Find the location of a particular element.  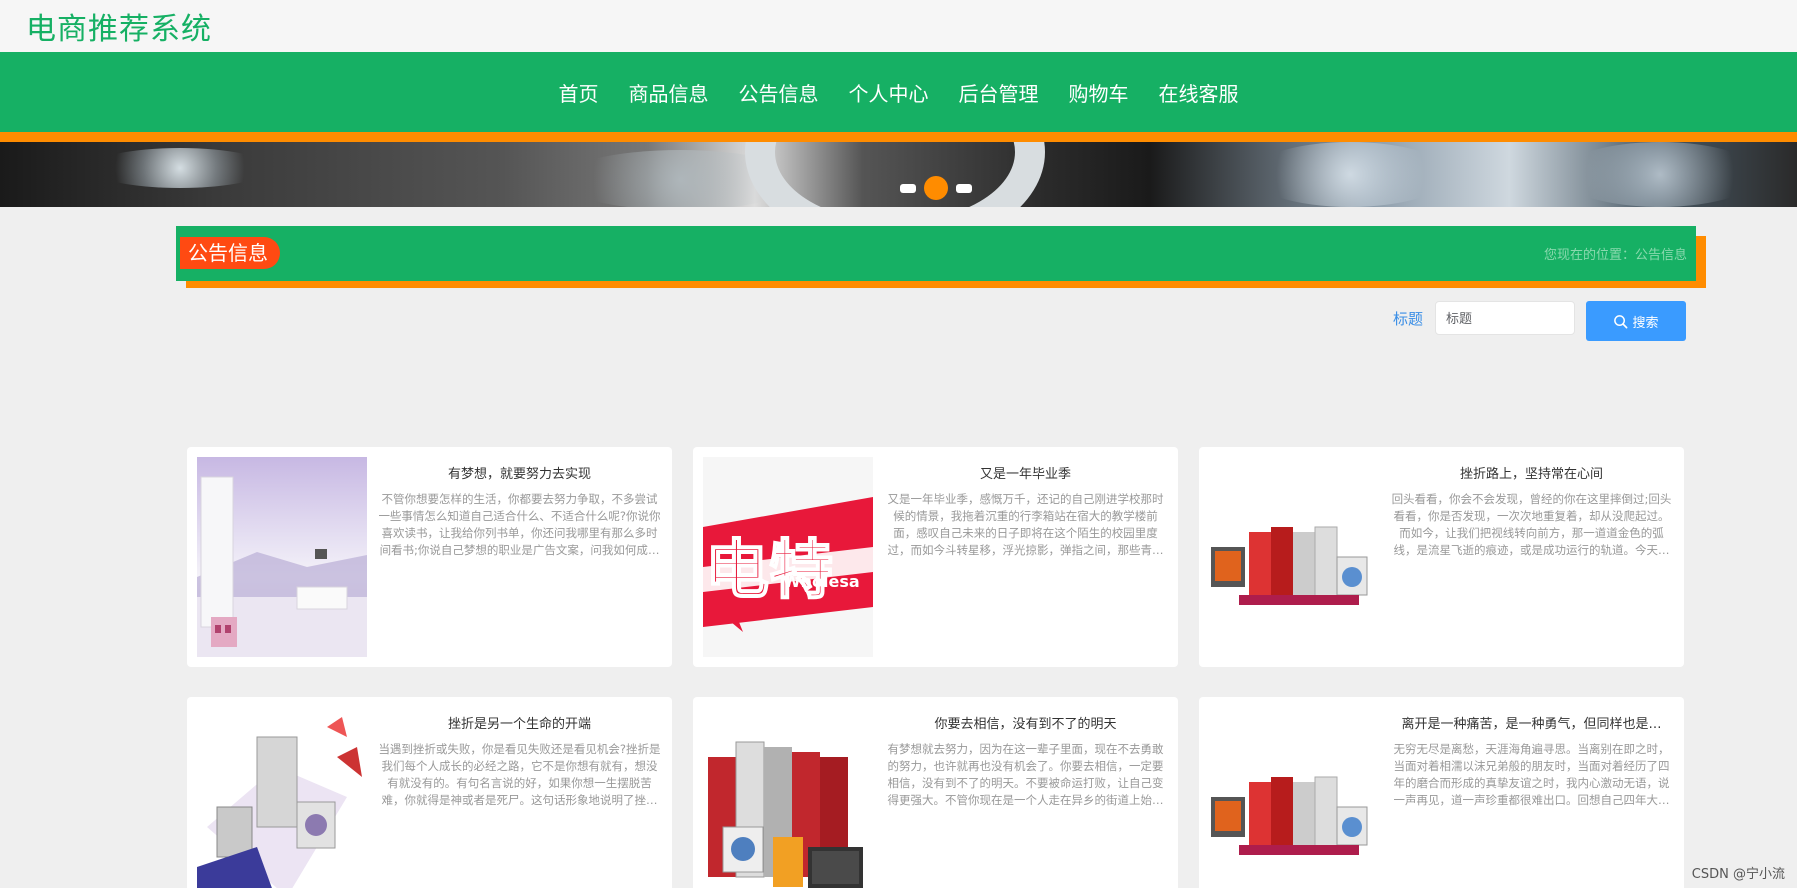

announcement-thumbnail: 电特 Wholesa is located at coordinates (788, 557).